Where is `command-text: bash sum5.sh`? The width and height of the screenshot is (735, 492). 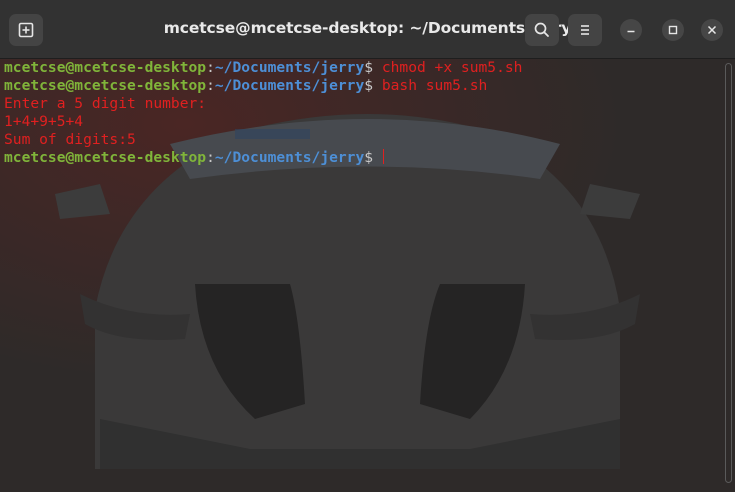
command-text: bash sum5.sh is located at coordinates (434, 85).